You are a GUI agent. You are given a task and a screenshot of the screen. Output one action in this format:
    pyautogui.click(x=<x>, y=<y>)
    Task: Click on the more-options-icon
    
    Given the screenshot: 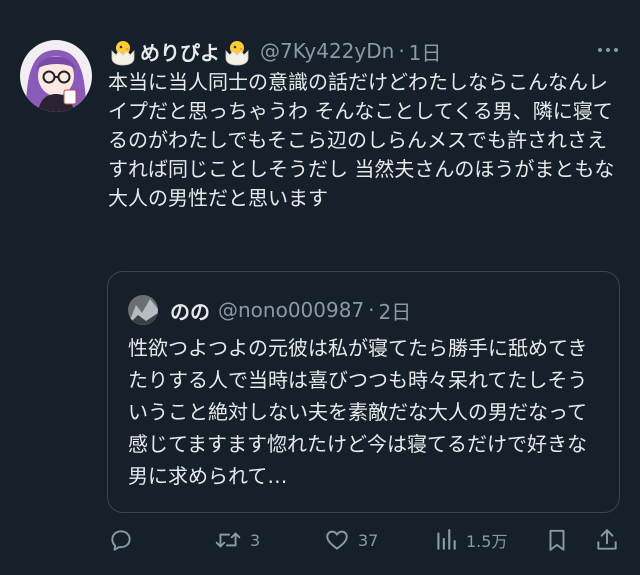 What is the action you would take?
    pyautogui.click(x=608, y=50)
    